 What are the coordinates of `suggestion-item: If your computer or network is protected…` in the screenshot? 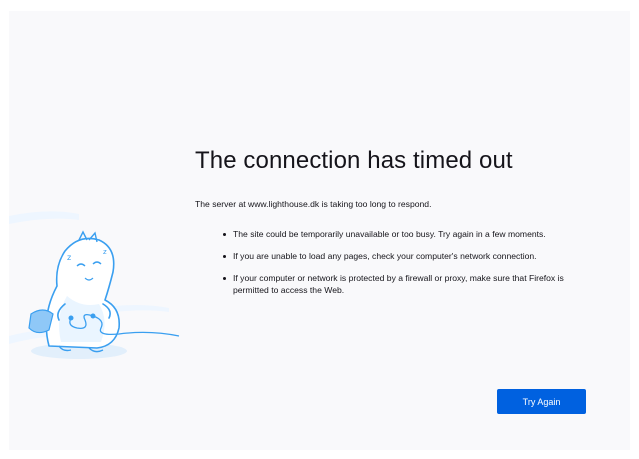 It's located at (403, 284).